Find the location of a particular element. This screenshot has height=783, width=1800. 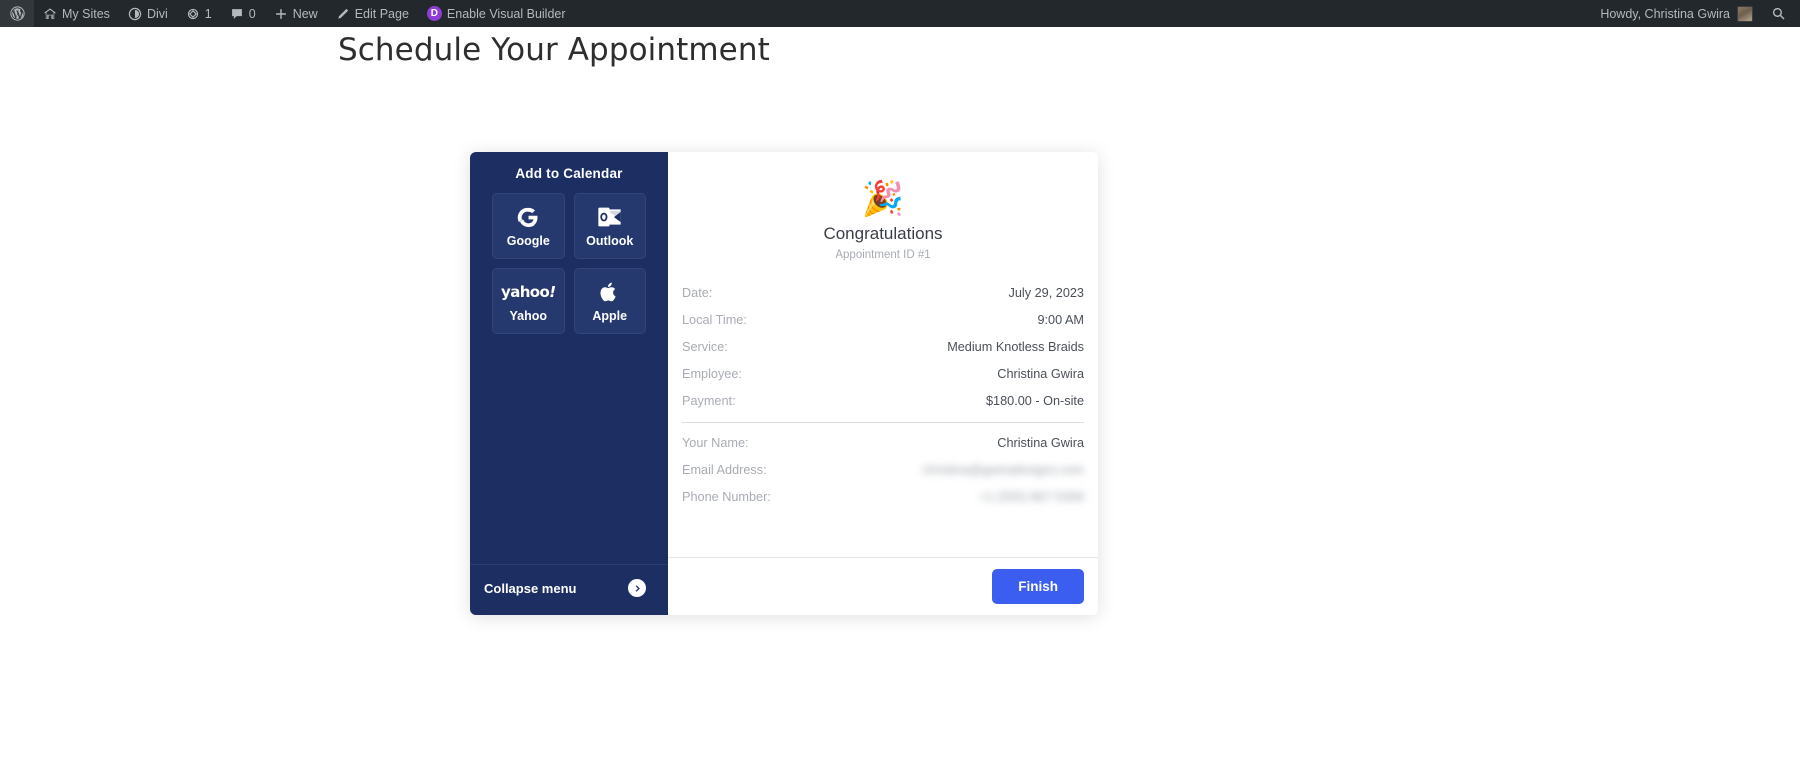

admin-bar-label-comments: 0 is located at coordinates (252, 13).